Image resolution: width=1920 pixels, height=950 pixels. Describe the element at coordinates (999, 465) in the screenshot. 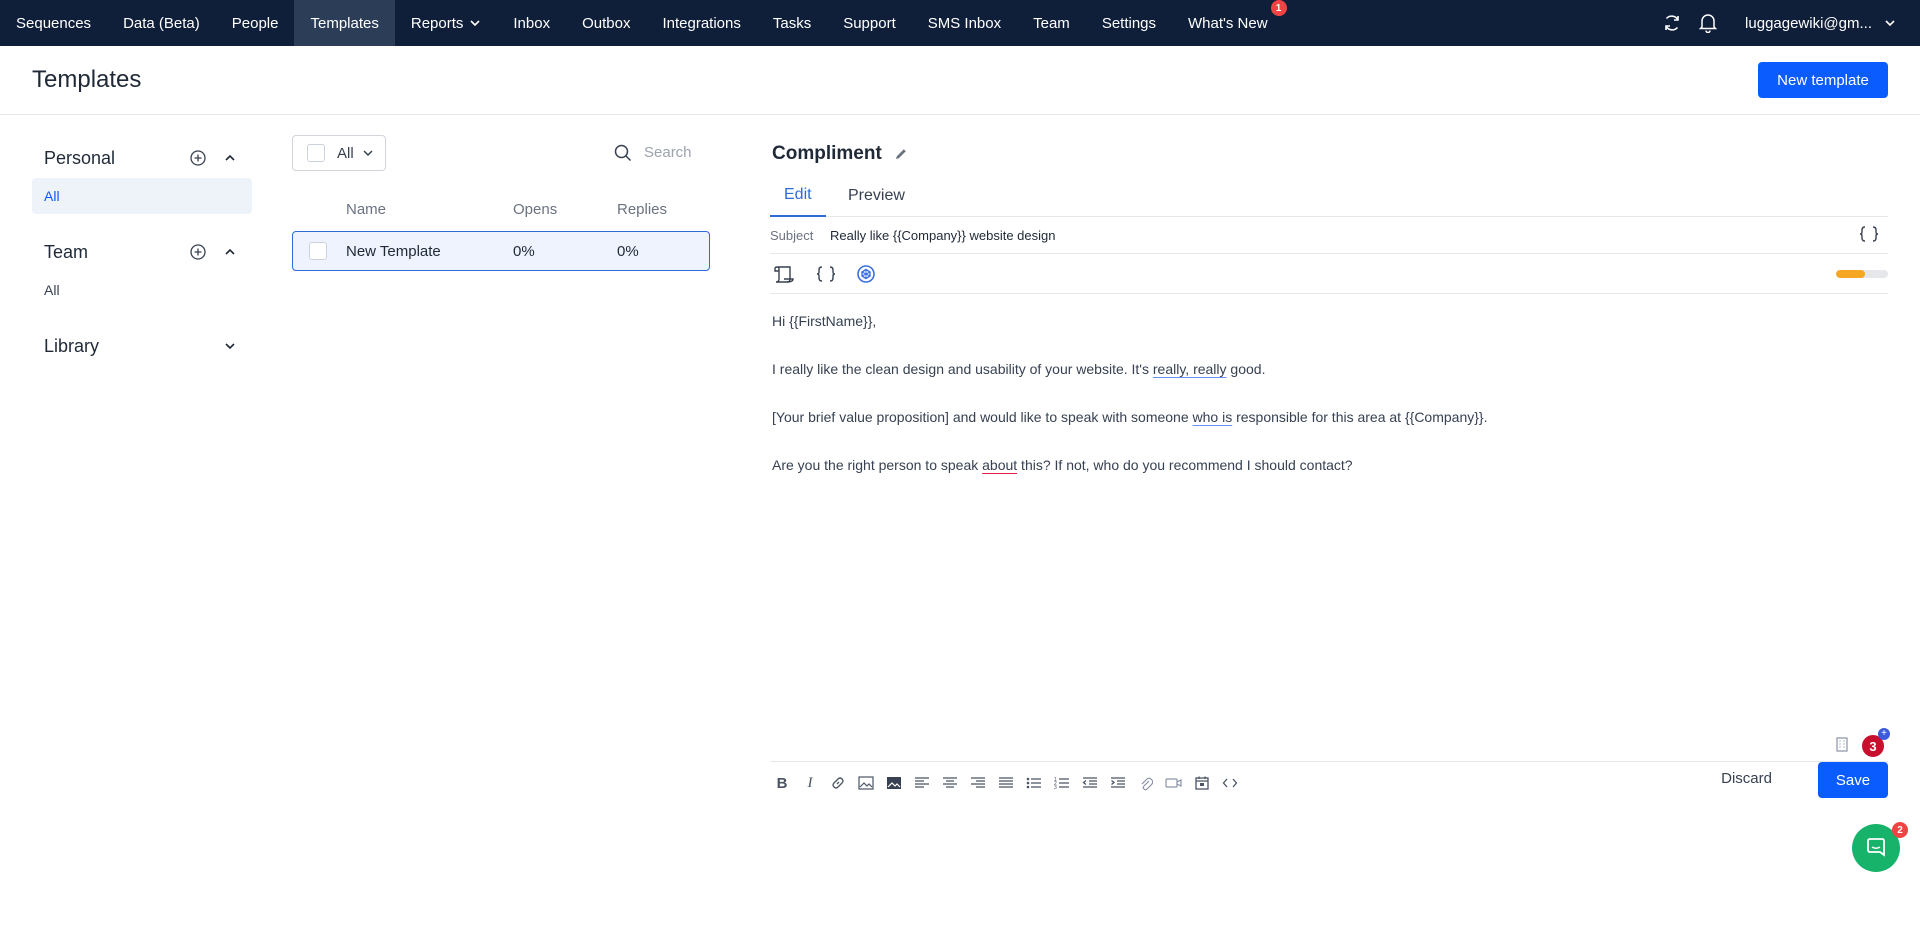

I see `spellcheck-error: about` at that location.